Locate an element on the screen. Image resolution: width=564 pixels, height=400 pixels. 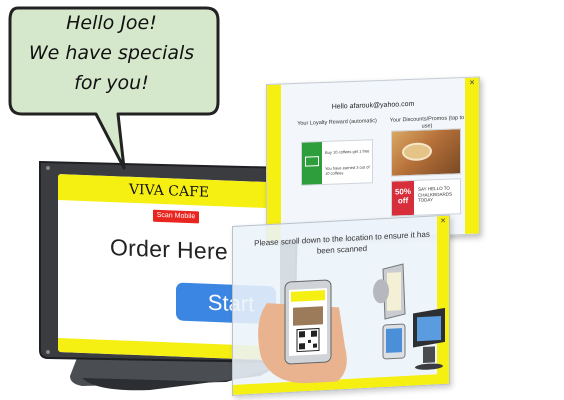
loyalty-progress: You have earned 3 out of 10 coffees is located at coordinates (347, 170).